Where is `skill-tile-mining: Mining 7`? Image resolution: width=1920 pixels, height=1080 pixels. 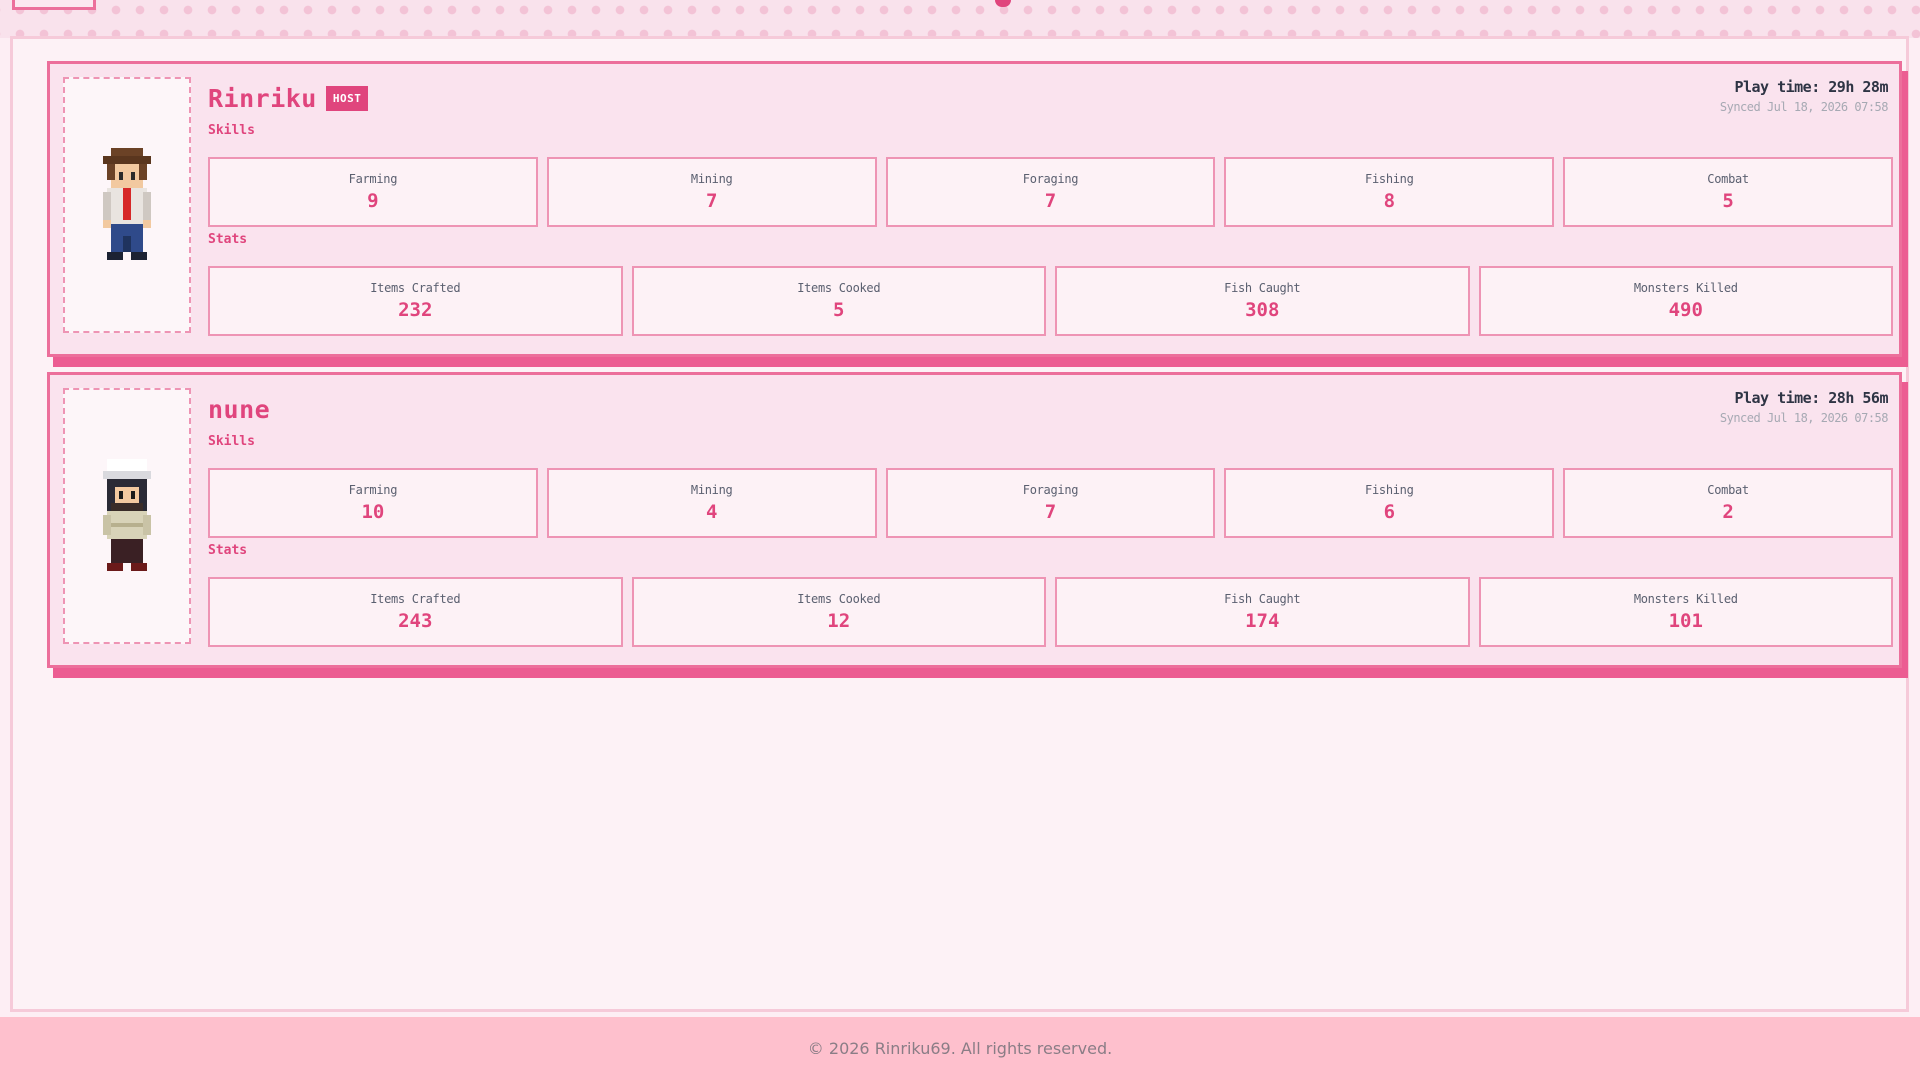
skill-tile-mining: Mining 7 is located at coordinates (711, 192).